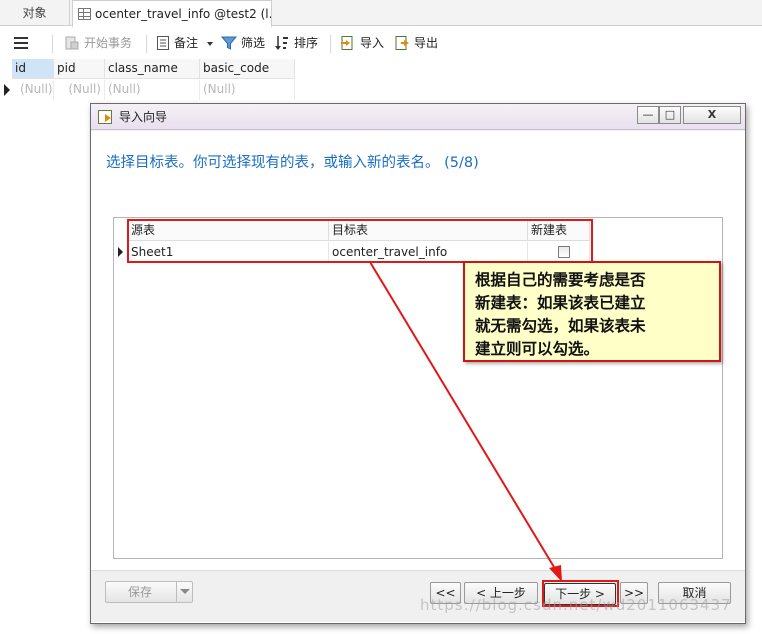  I want to click on step-heading: 选择目标表。你可选择现有的表，或输入新的表名。 (5/8), so click(292, 163).